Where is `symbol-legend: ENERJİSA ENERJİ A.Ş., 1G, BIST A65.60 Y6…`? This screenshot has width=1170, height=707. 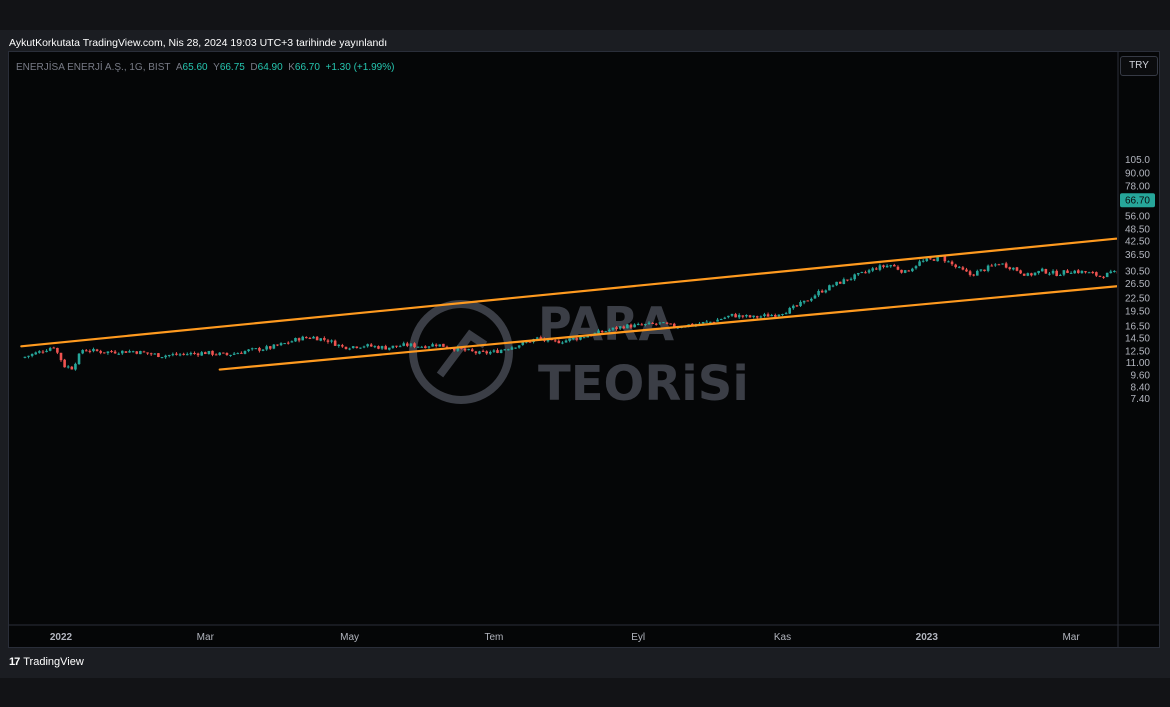
symbol-legend: ENERJİSA ENERJİ A.Ş., 1G, BIST A65.60 Y6… is located at coordinates (205, 67).